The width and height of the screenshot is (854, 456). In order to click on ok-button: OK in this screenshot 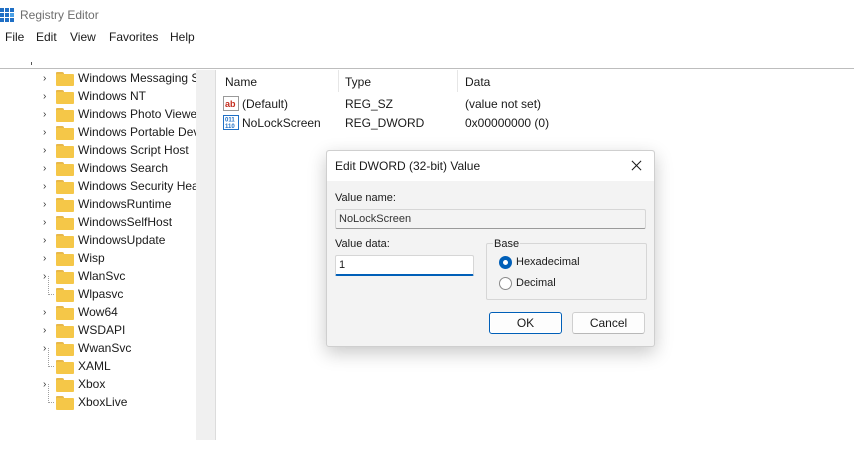, I will do `click(525, 323)`.